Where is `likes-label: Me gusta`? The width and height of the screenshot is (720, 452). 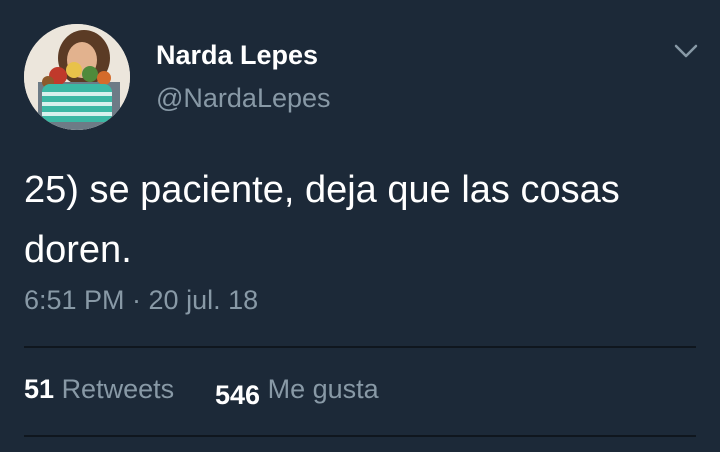
likes-label: Me gusta is located at coordinates (323, 389).